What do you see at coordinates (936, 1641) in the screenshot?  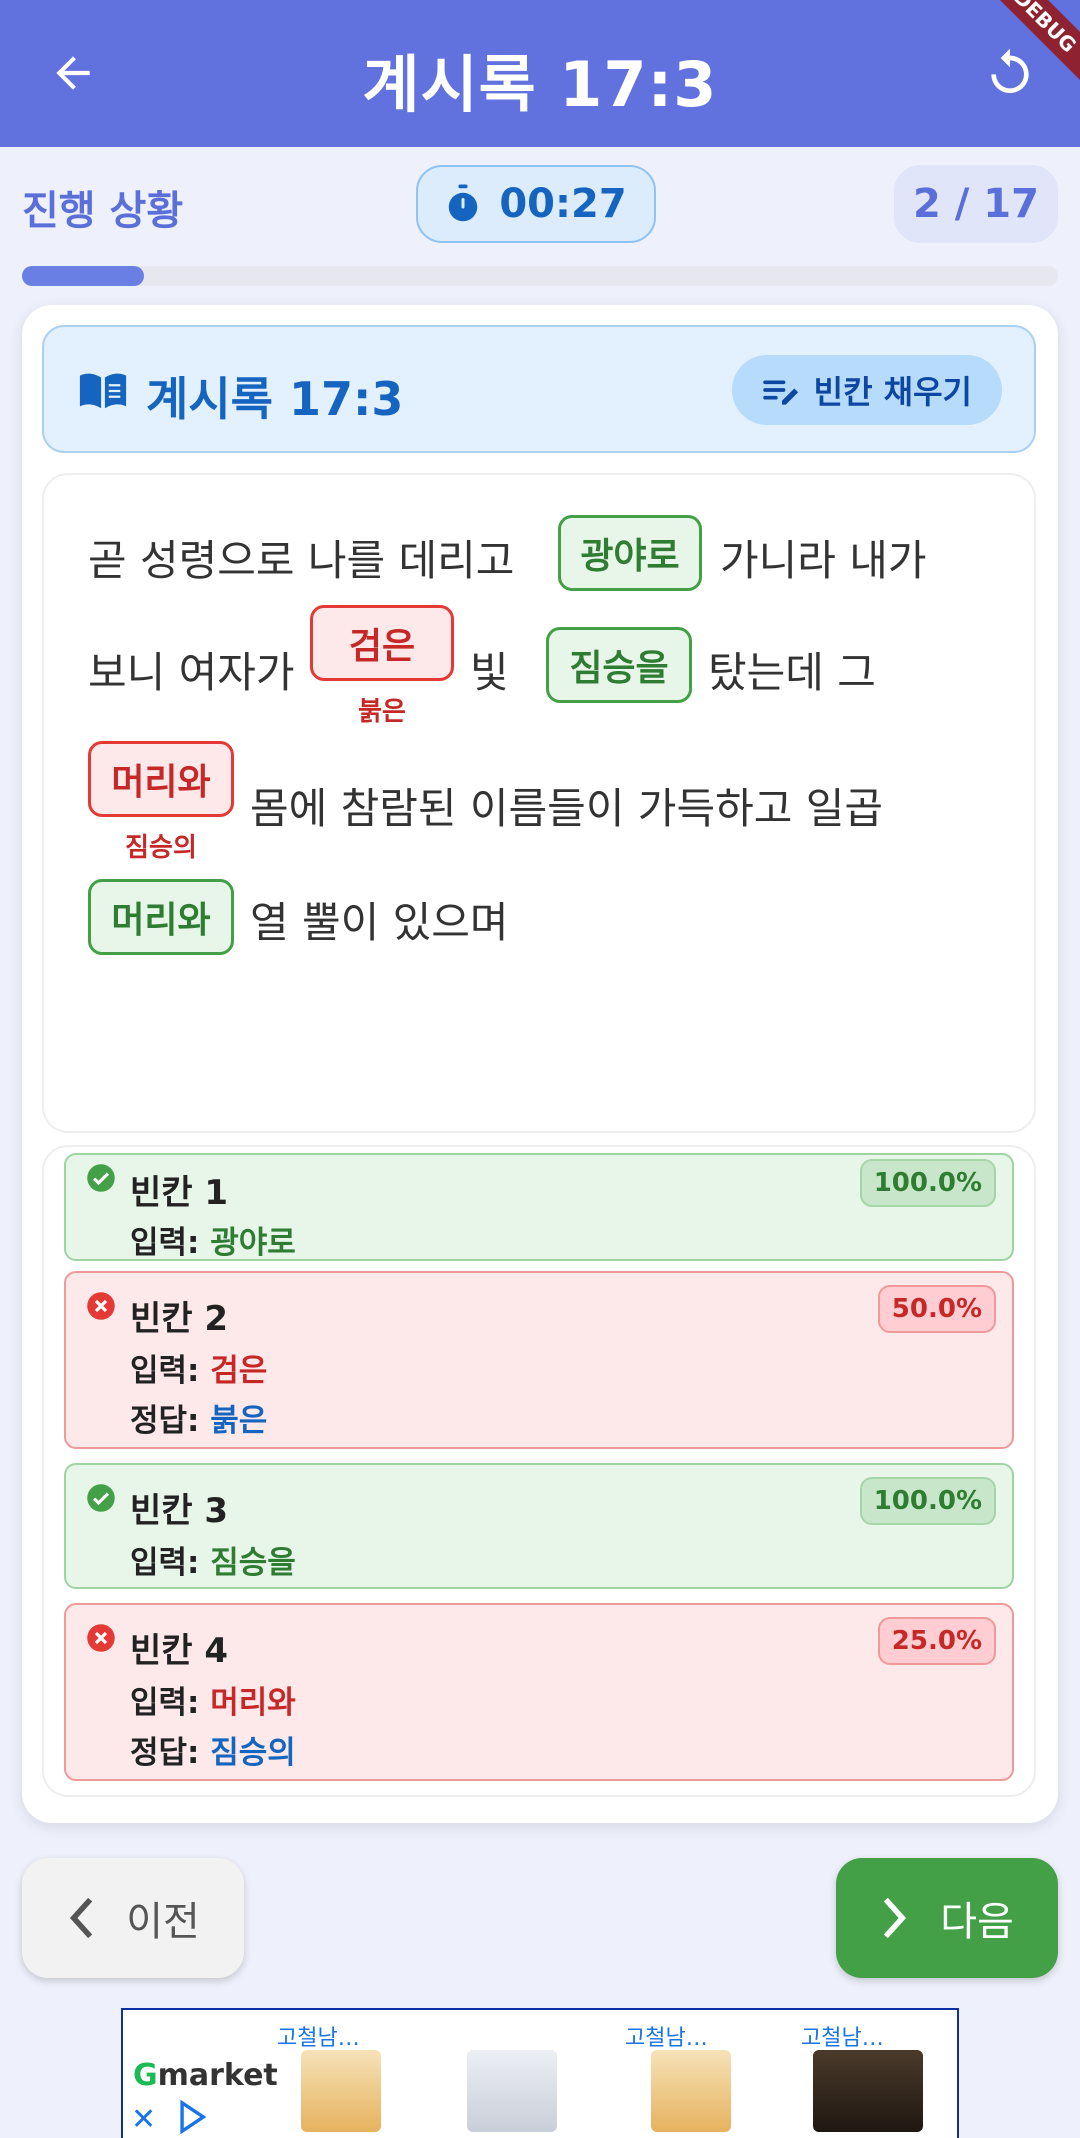 I see `score-badge: 25.0%` at bounding box center [936, 1641].